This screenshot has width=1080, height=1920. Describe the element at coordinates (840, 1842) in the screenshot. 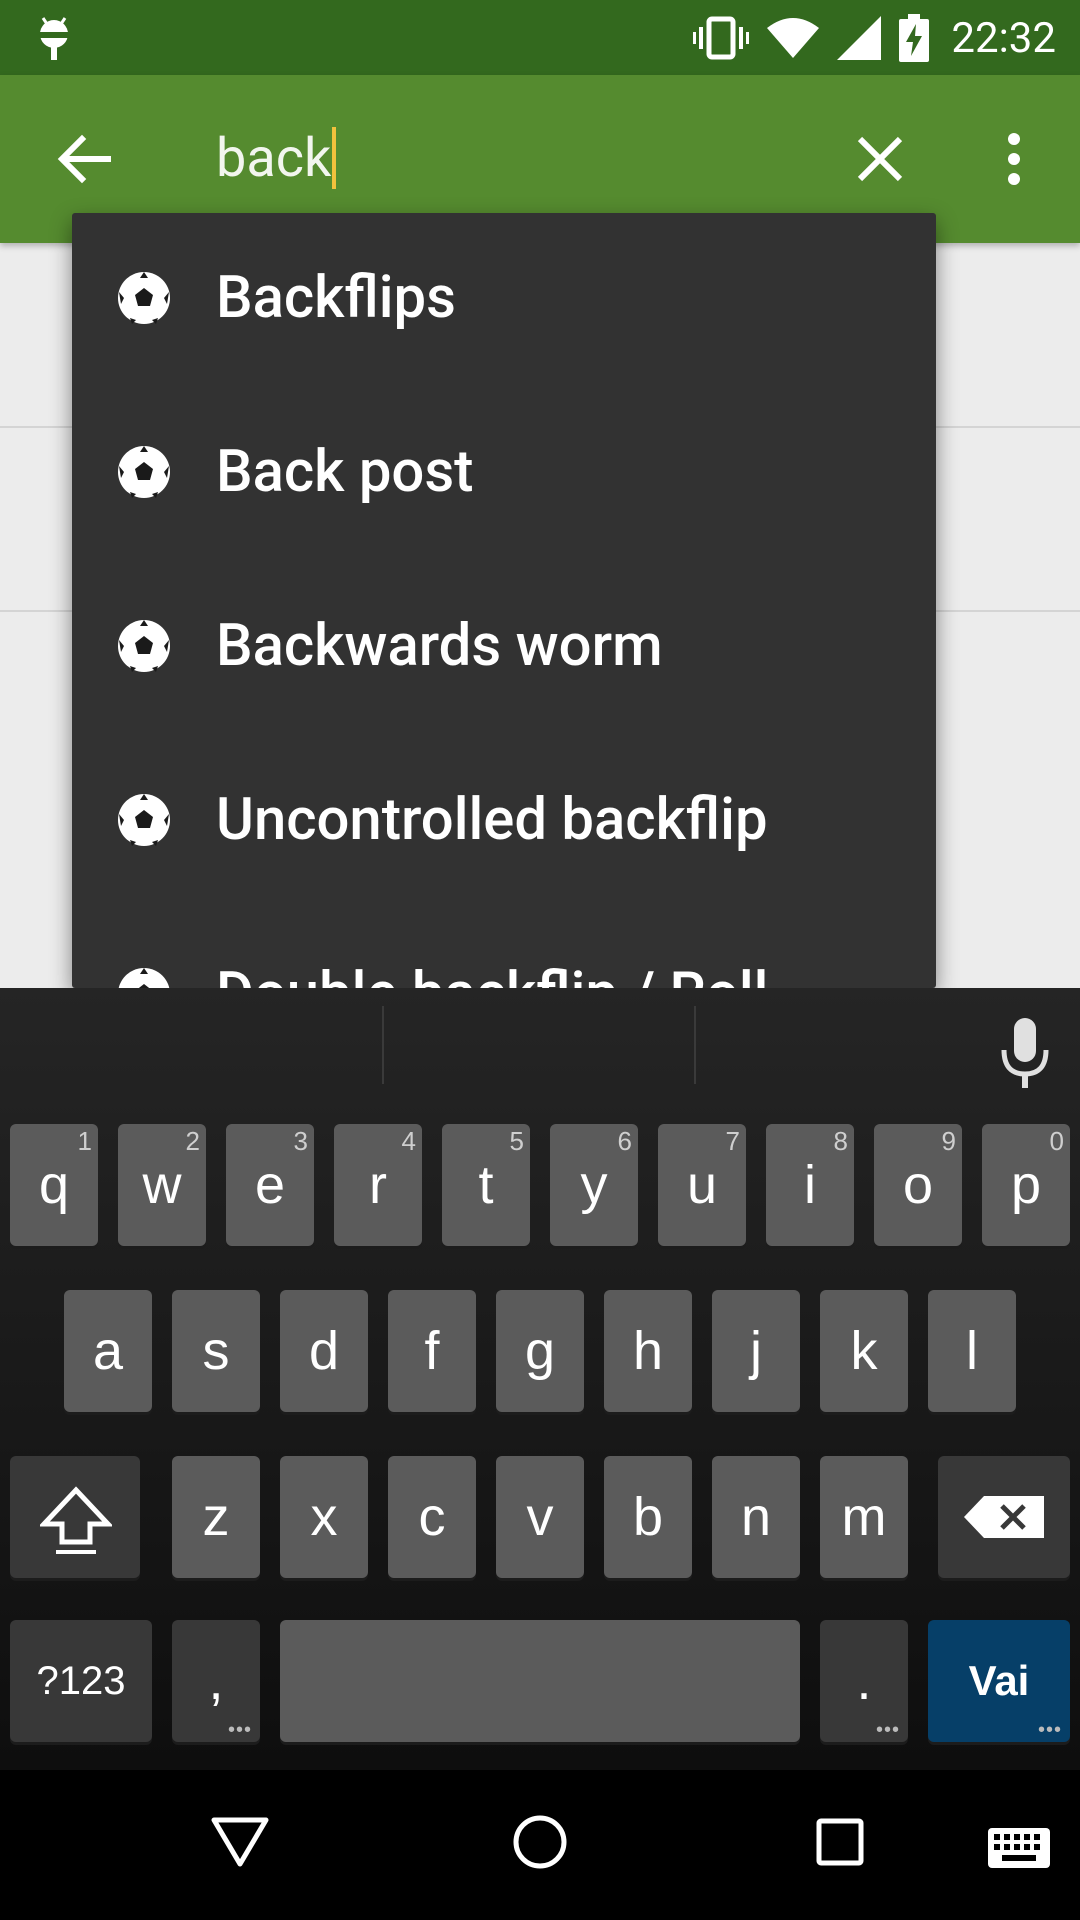

I see `nav-recents-icon` at that location.